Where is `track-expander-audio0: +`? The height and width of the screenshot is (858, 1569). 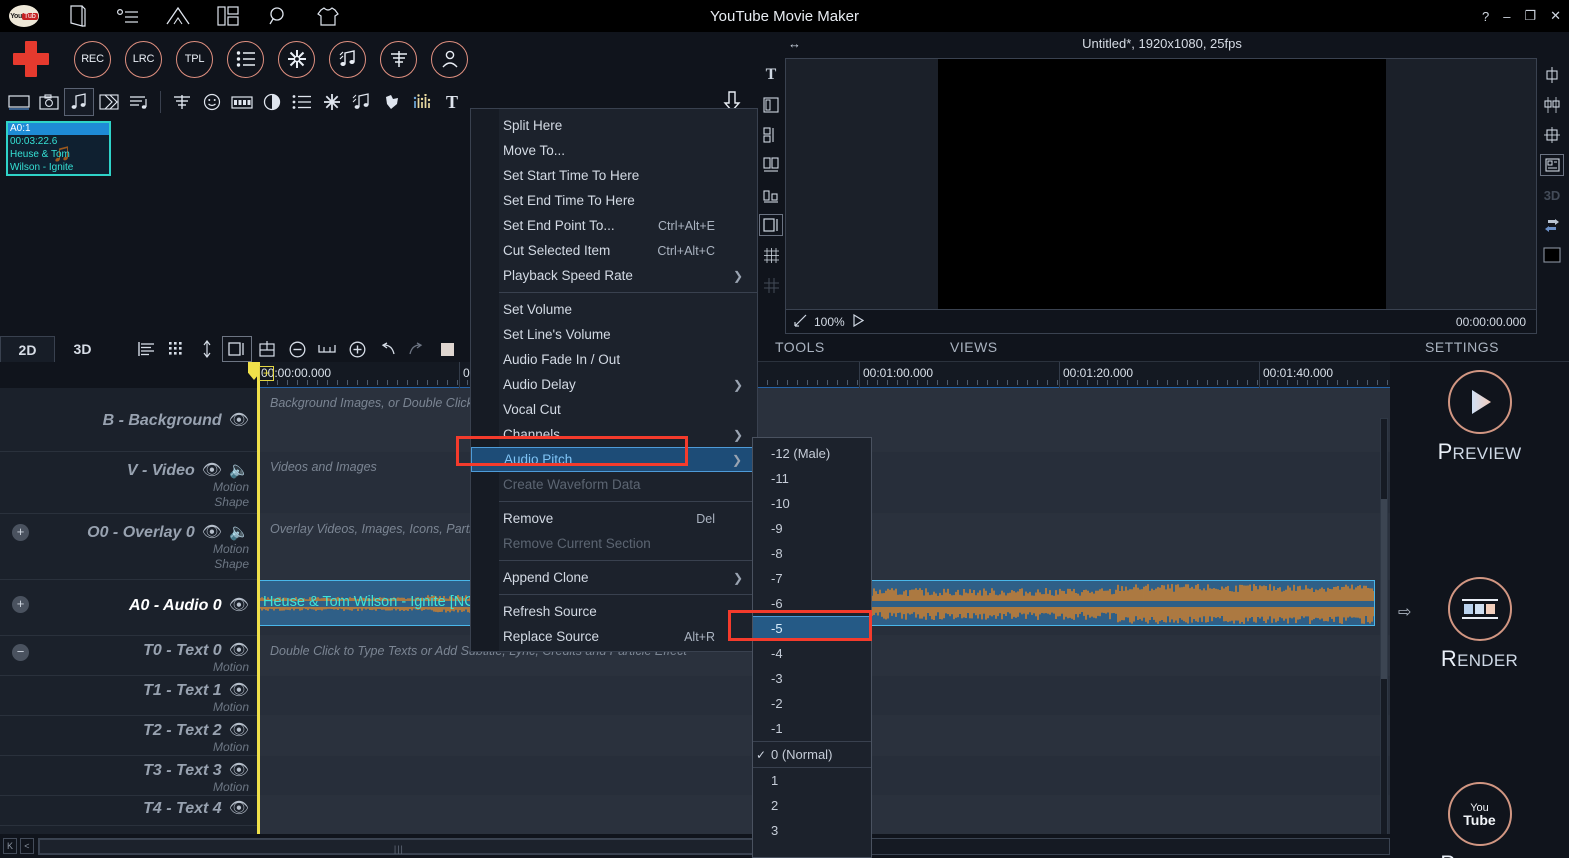 track-expander-audio0: + is located at coordinates (20, 604).